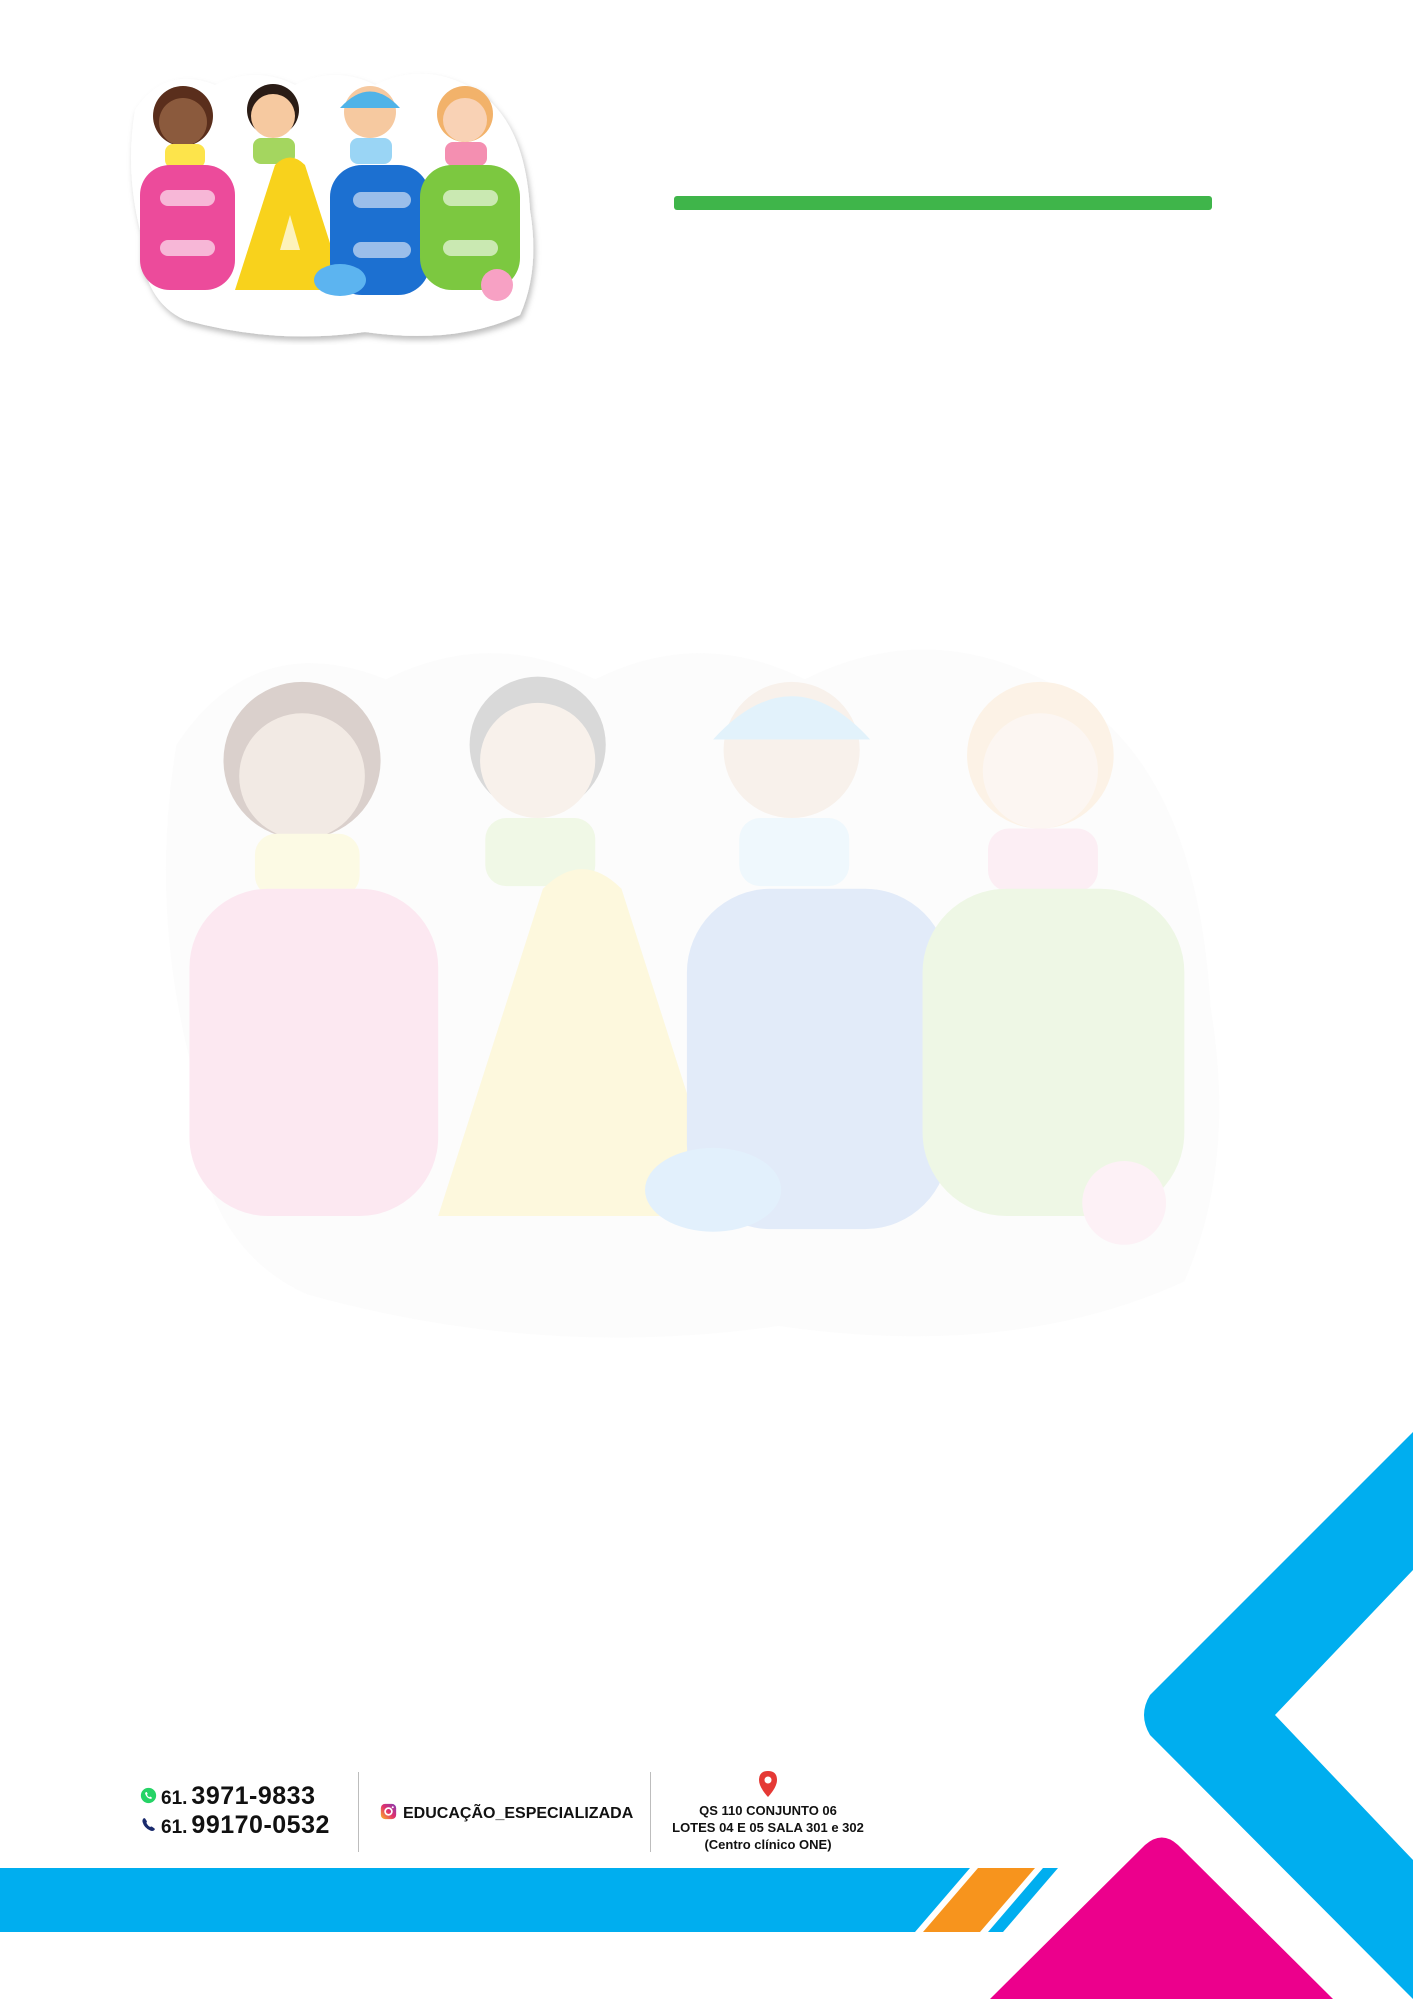  Describe the element at coordinates (260, 1825) in the screenshot. I see `phone-number: 99170-0532` at that location.